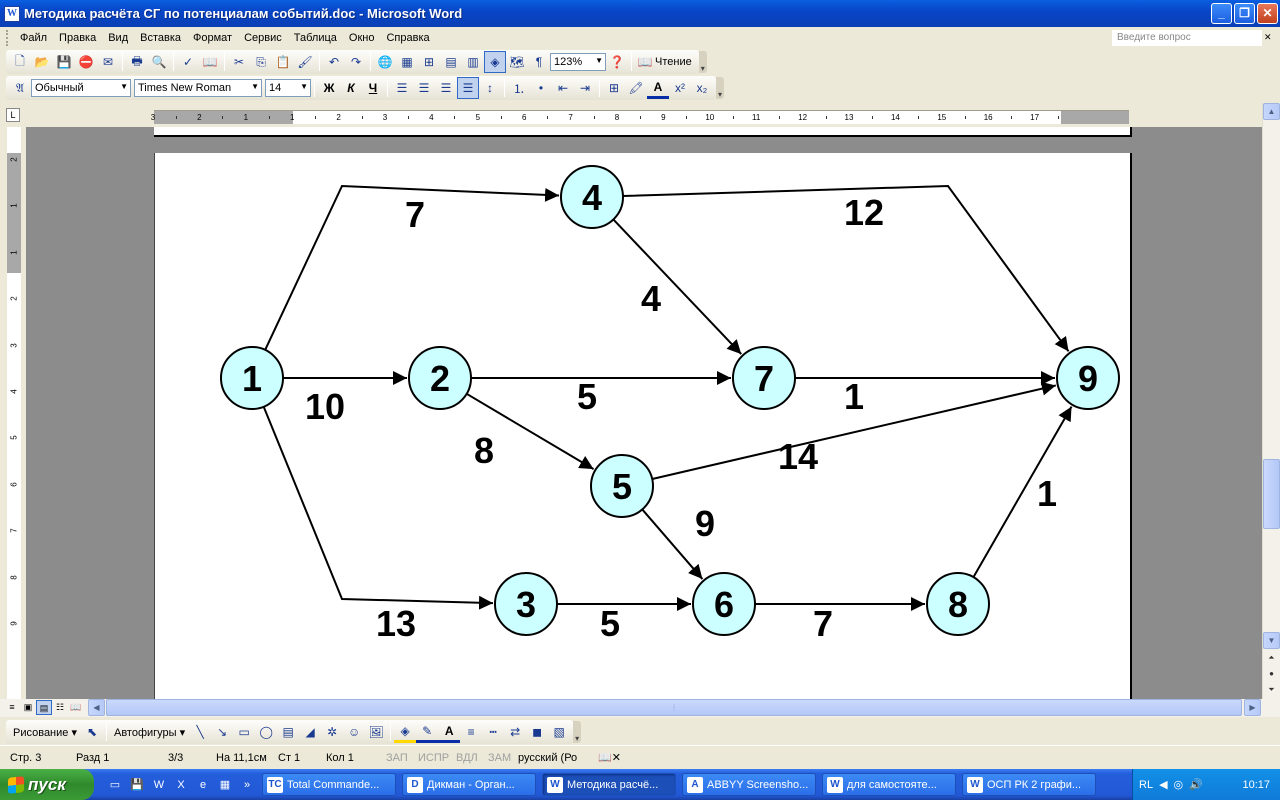 The width and height of the screenshot is (1280, 800). What do you see at coordinates (563, 88) in the screenshot?
I see `decrease-indent-icon: ⇤` at bounding box center [563, 88].